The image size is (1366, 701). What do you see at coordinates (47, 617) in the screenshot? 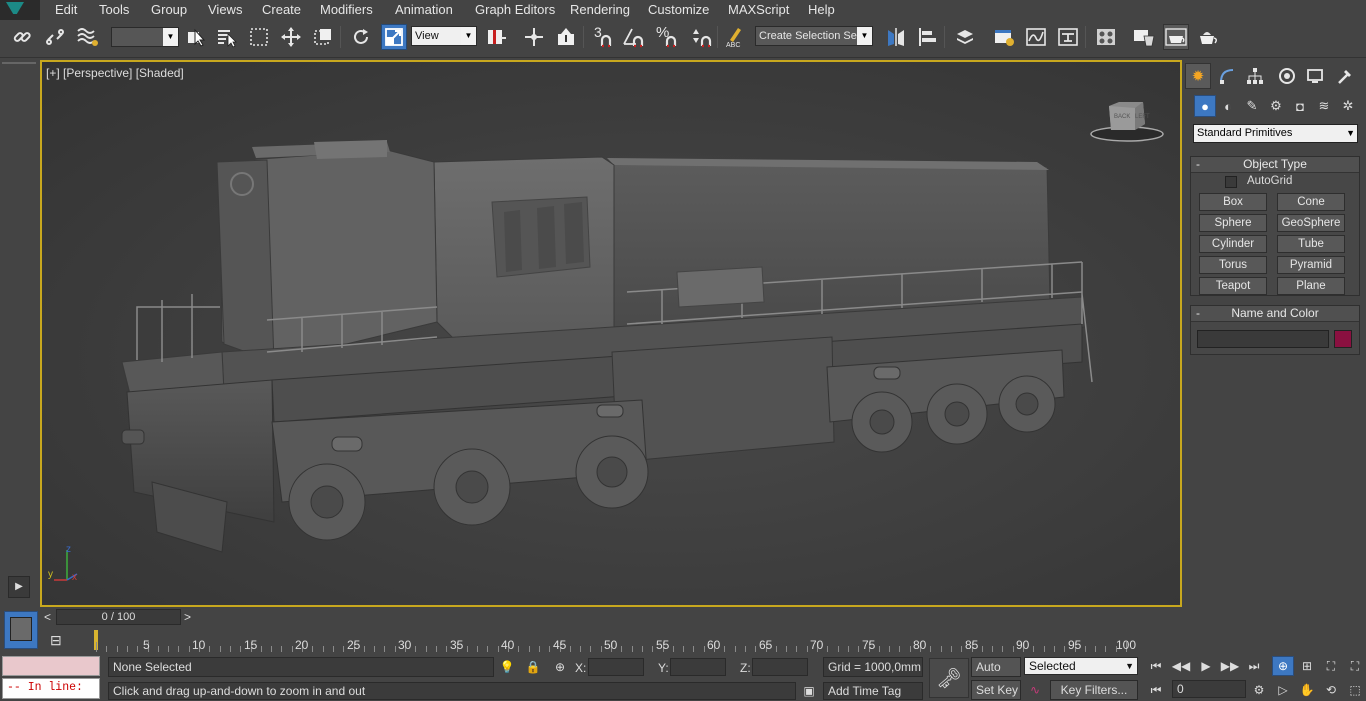
I see `time-prev-button: <` at bounding box center [47, 617].